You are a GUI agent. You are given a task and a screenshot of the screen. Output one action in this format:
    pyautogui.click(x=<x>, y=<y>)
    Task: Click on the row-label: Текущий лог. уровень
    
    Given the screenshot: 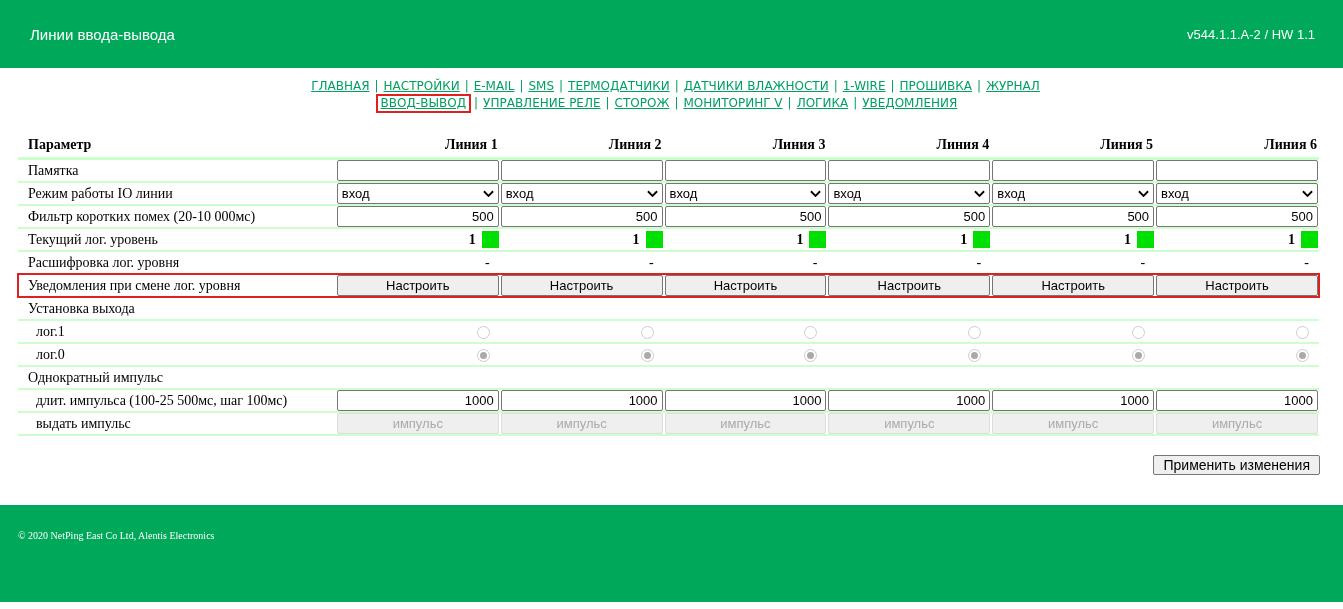 What is the action you would take?
    pyautogui.click(x=93, y=239)
    